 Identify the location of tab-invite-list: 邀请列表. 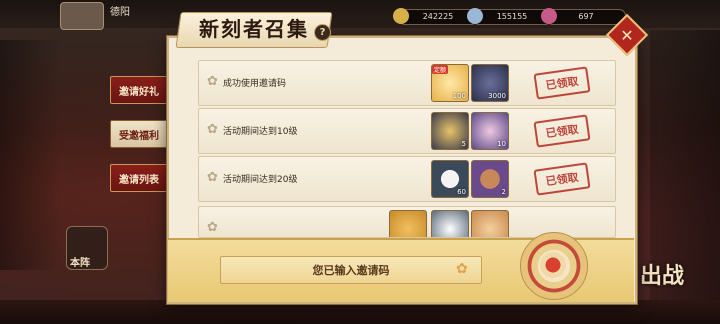
(139, 178).